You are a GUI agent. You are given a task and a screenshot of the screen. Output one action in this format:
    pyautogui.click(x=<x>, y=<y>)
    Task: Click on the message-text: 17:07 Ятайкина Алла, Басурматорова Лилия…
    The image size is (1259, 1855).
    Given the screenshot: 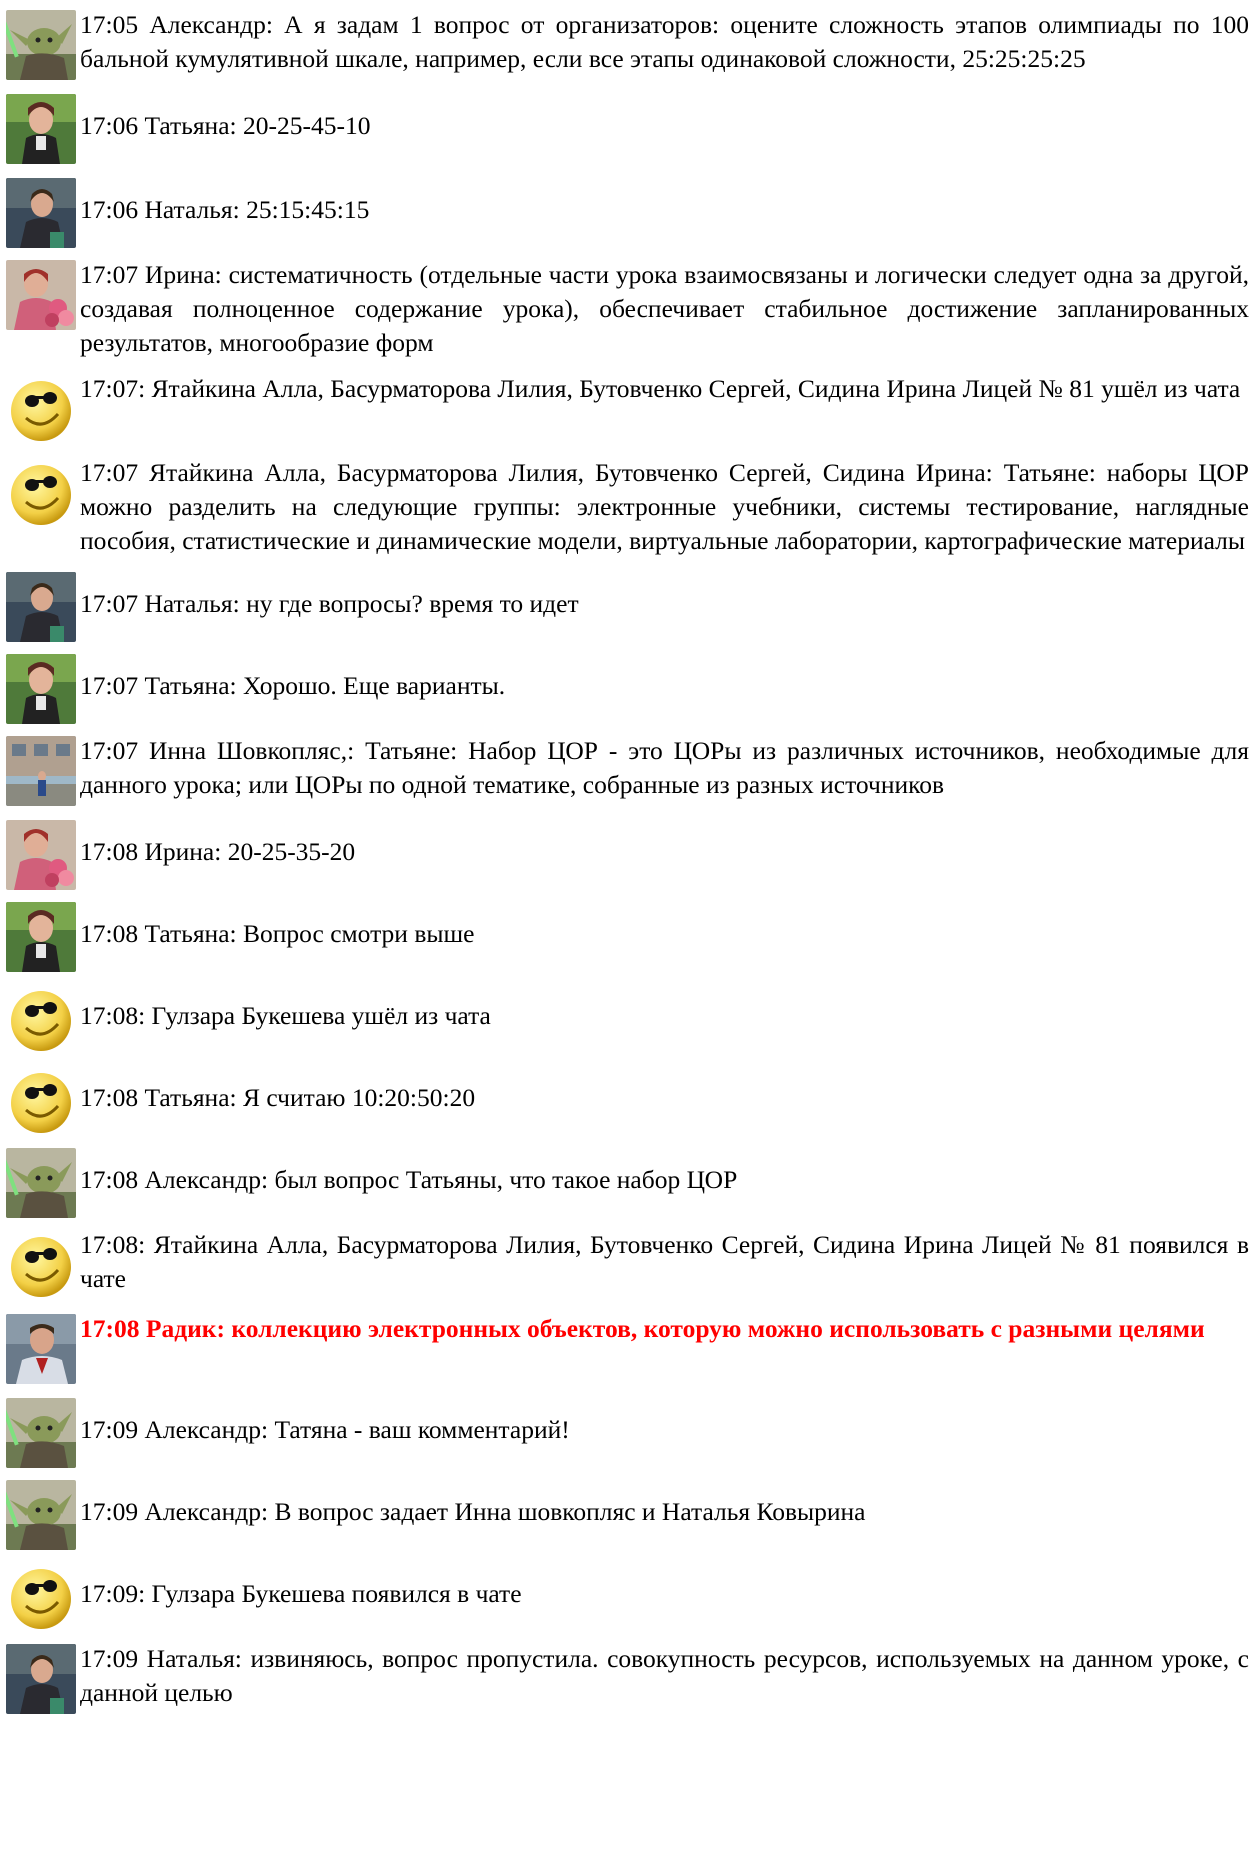 What is the action you would take?
    pyautogui.click(x=664, y=506)
    